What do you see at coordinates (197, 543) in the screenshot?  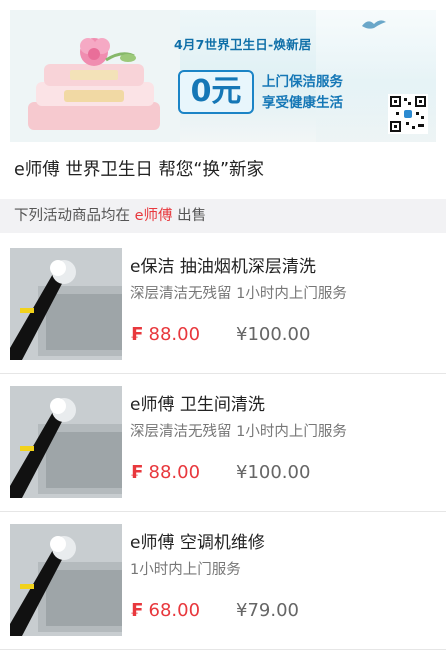 I see `product-name: e师傅 空调机维修` at bounding box center [197, 543].